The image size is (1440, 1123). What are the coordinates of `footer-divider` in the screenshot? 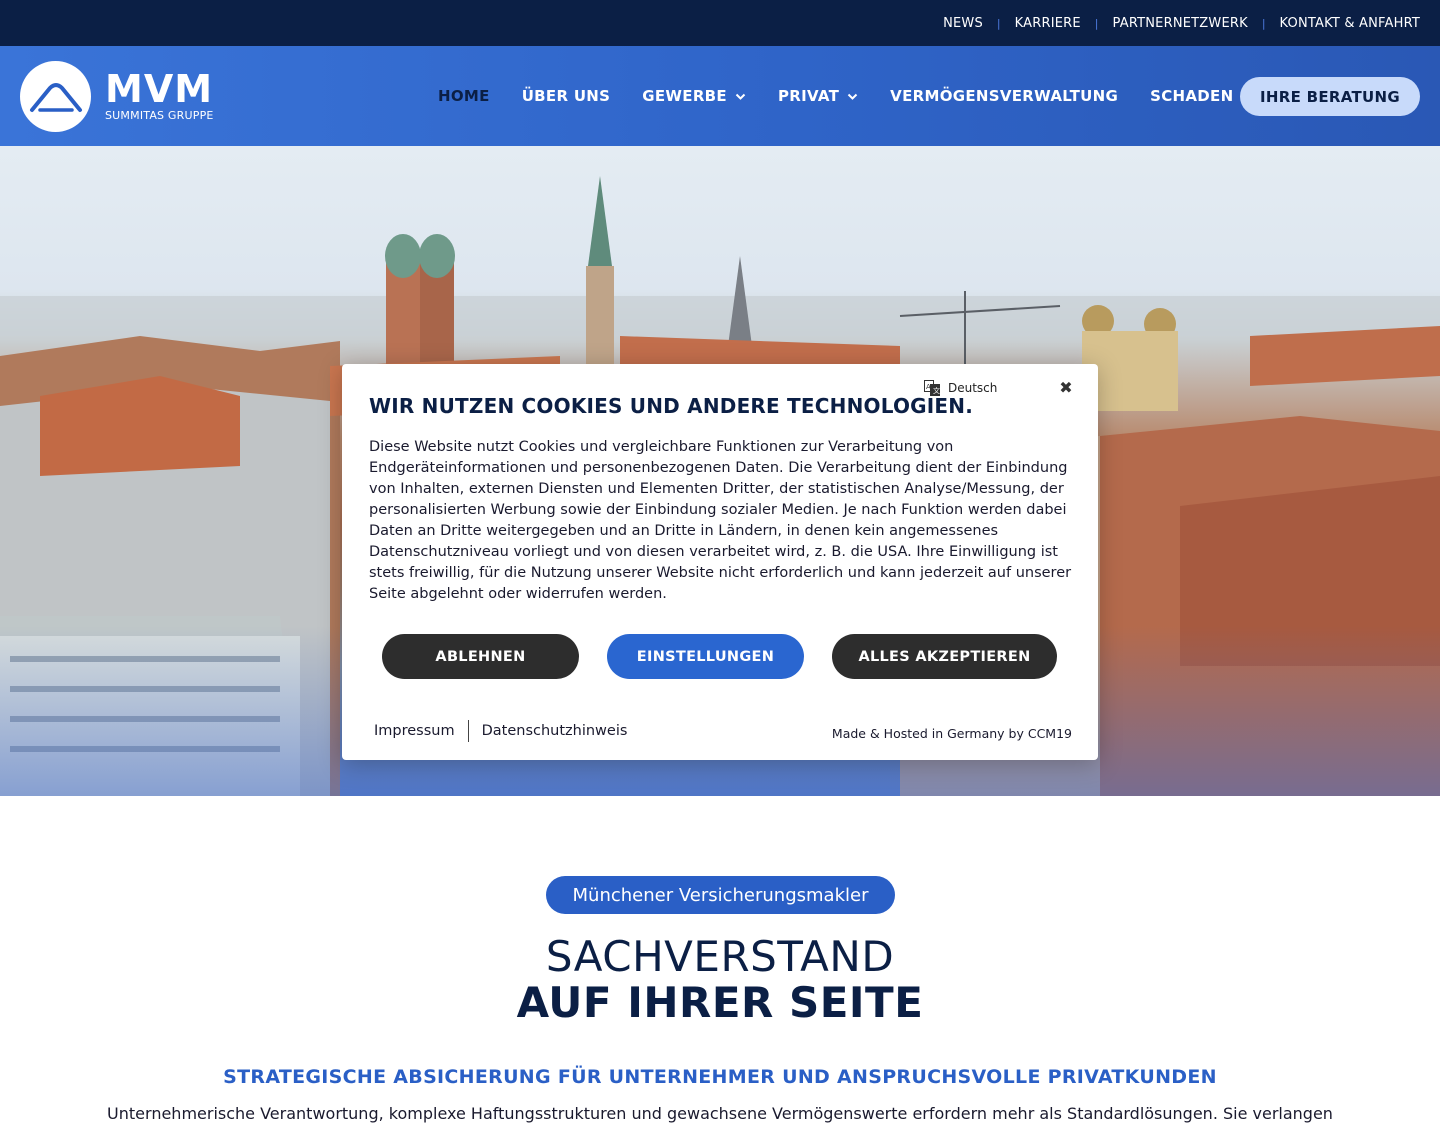 It's located at (468, 731).